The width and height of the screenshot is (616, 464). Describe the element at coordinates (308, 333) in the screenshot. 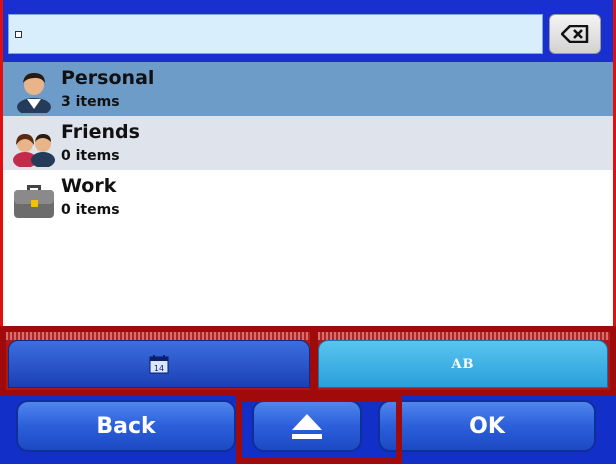

I see `tab-bar-divider` at that location.